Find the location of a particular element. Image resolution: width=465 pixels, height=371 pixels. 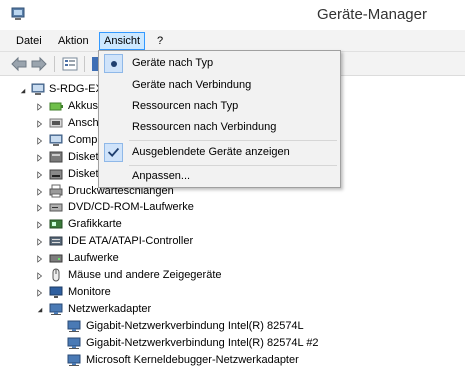

back-arrow-icon is located at coordinates (19, 64).